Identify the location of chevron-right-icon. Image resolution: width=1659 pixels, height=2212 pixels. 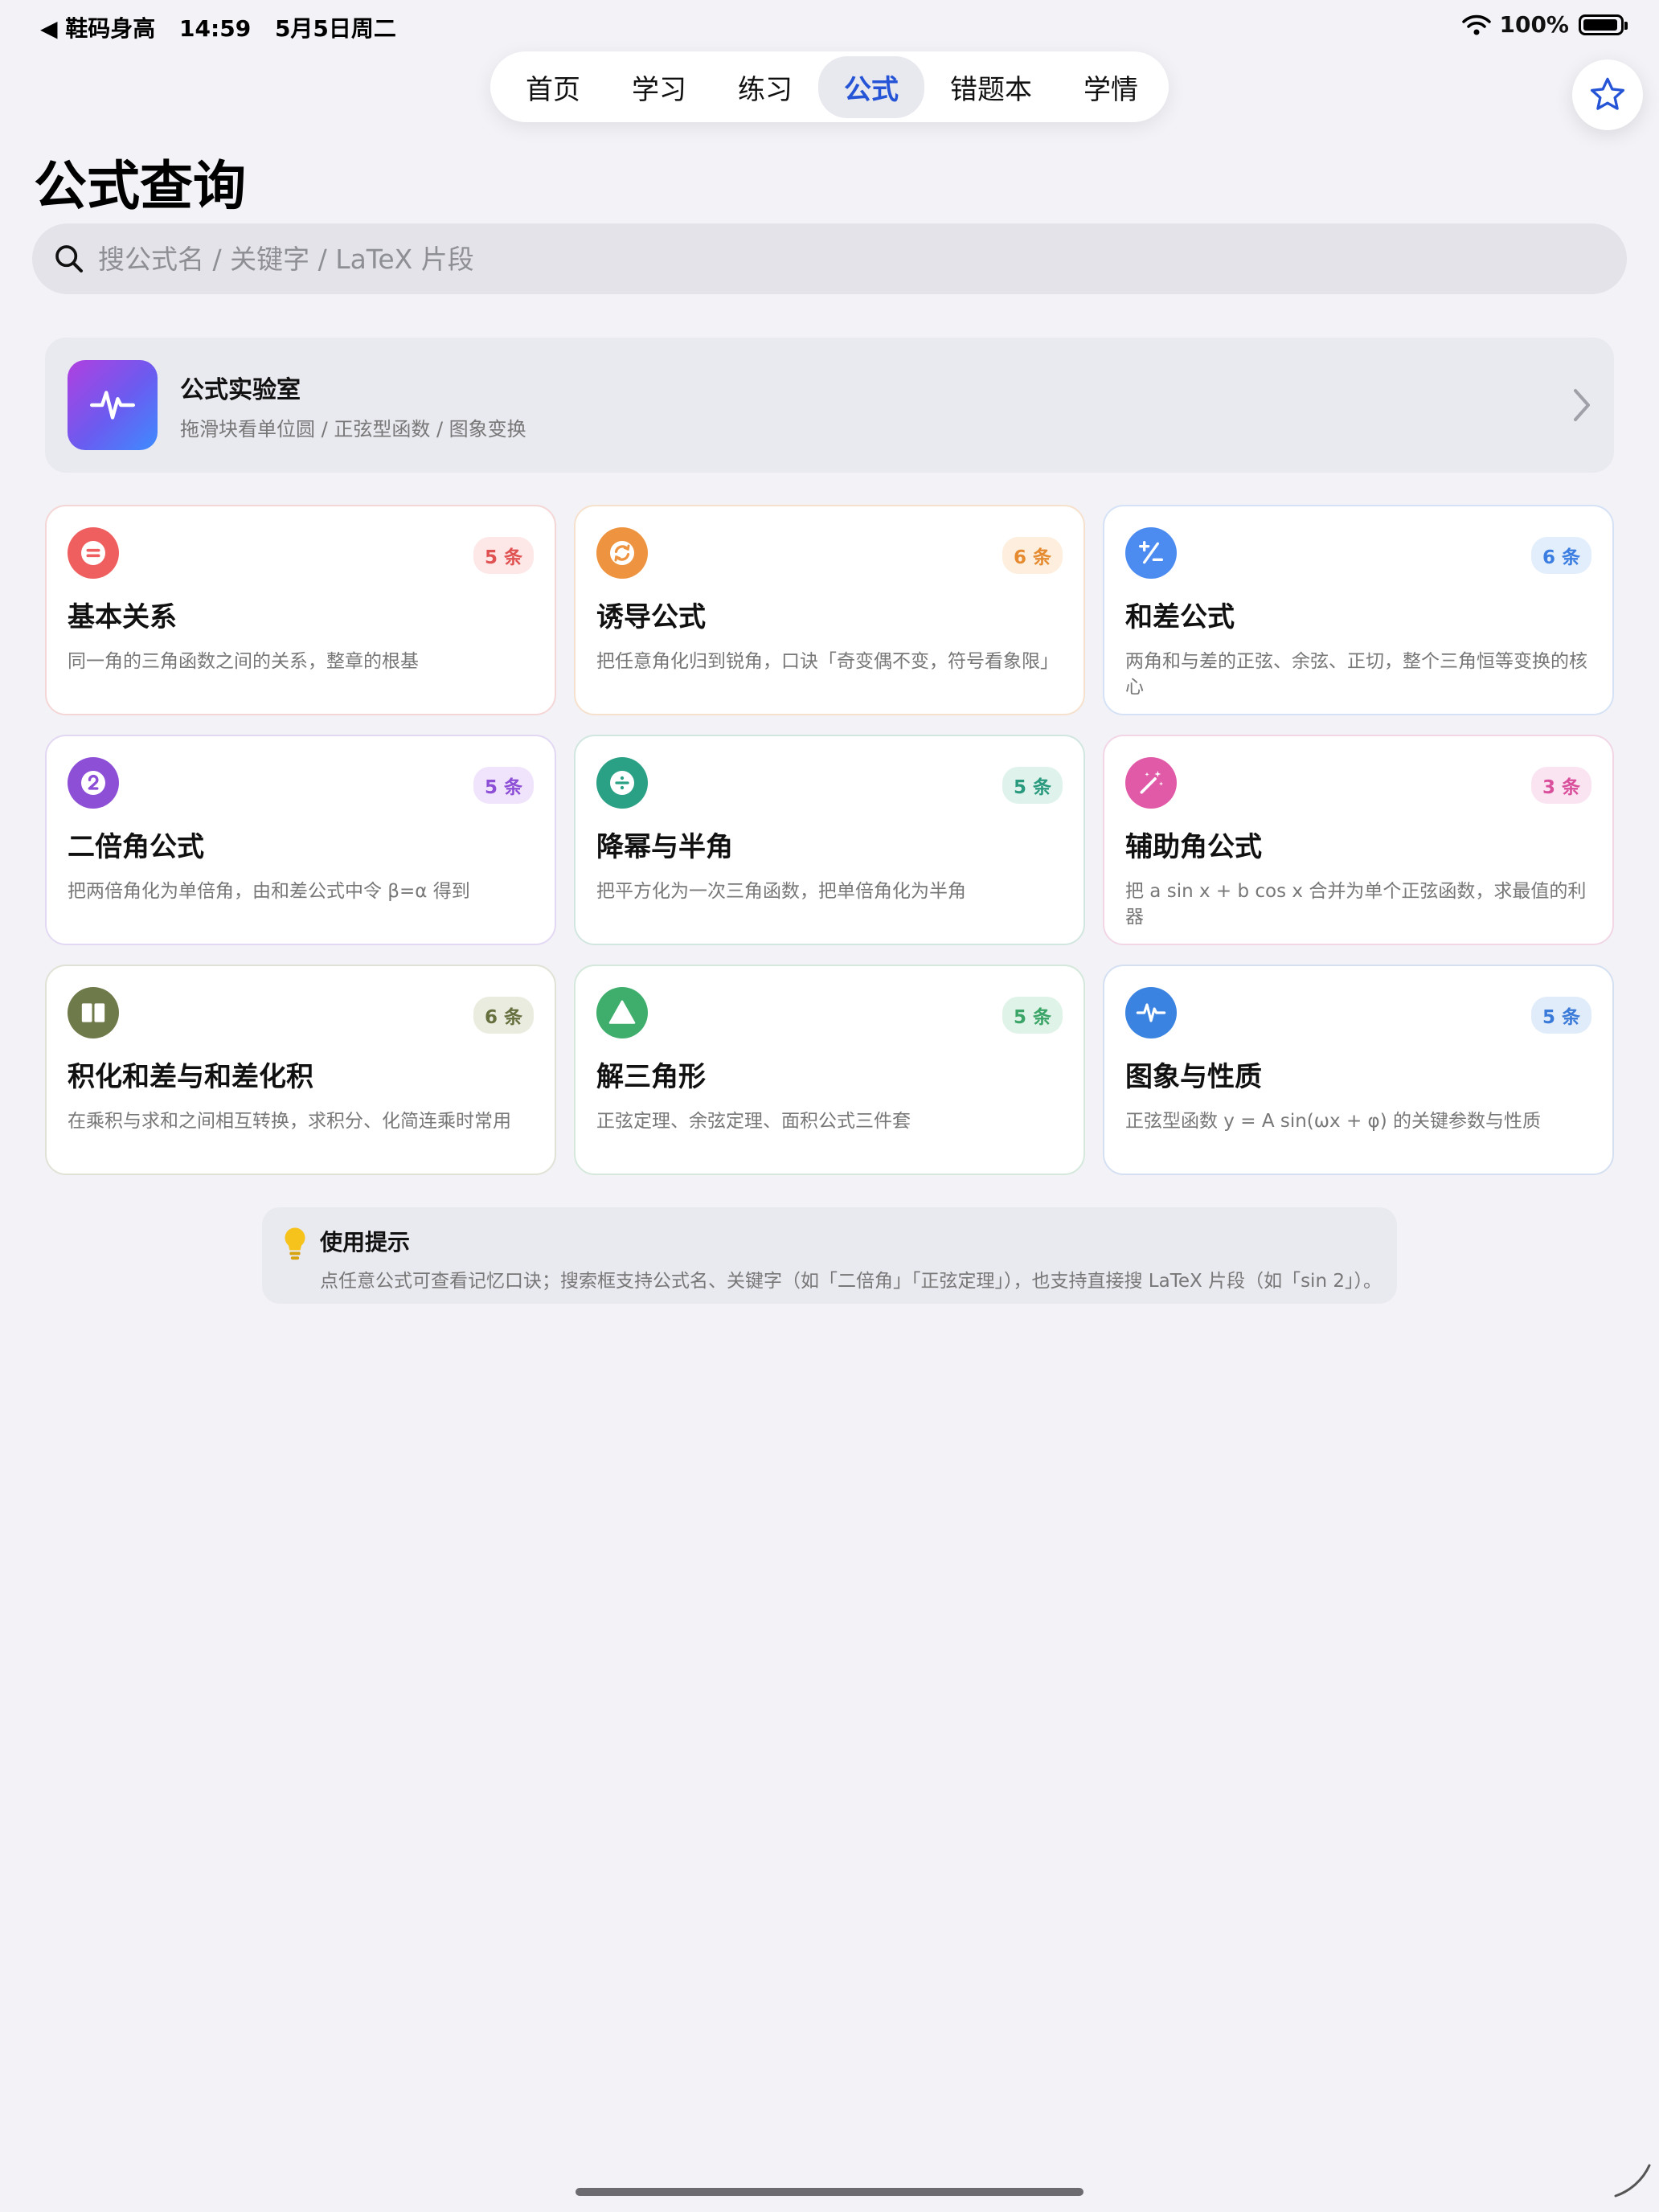
(1582, 405).